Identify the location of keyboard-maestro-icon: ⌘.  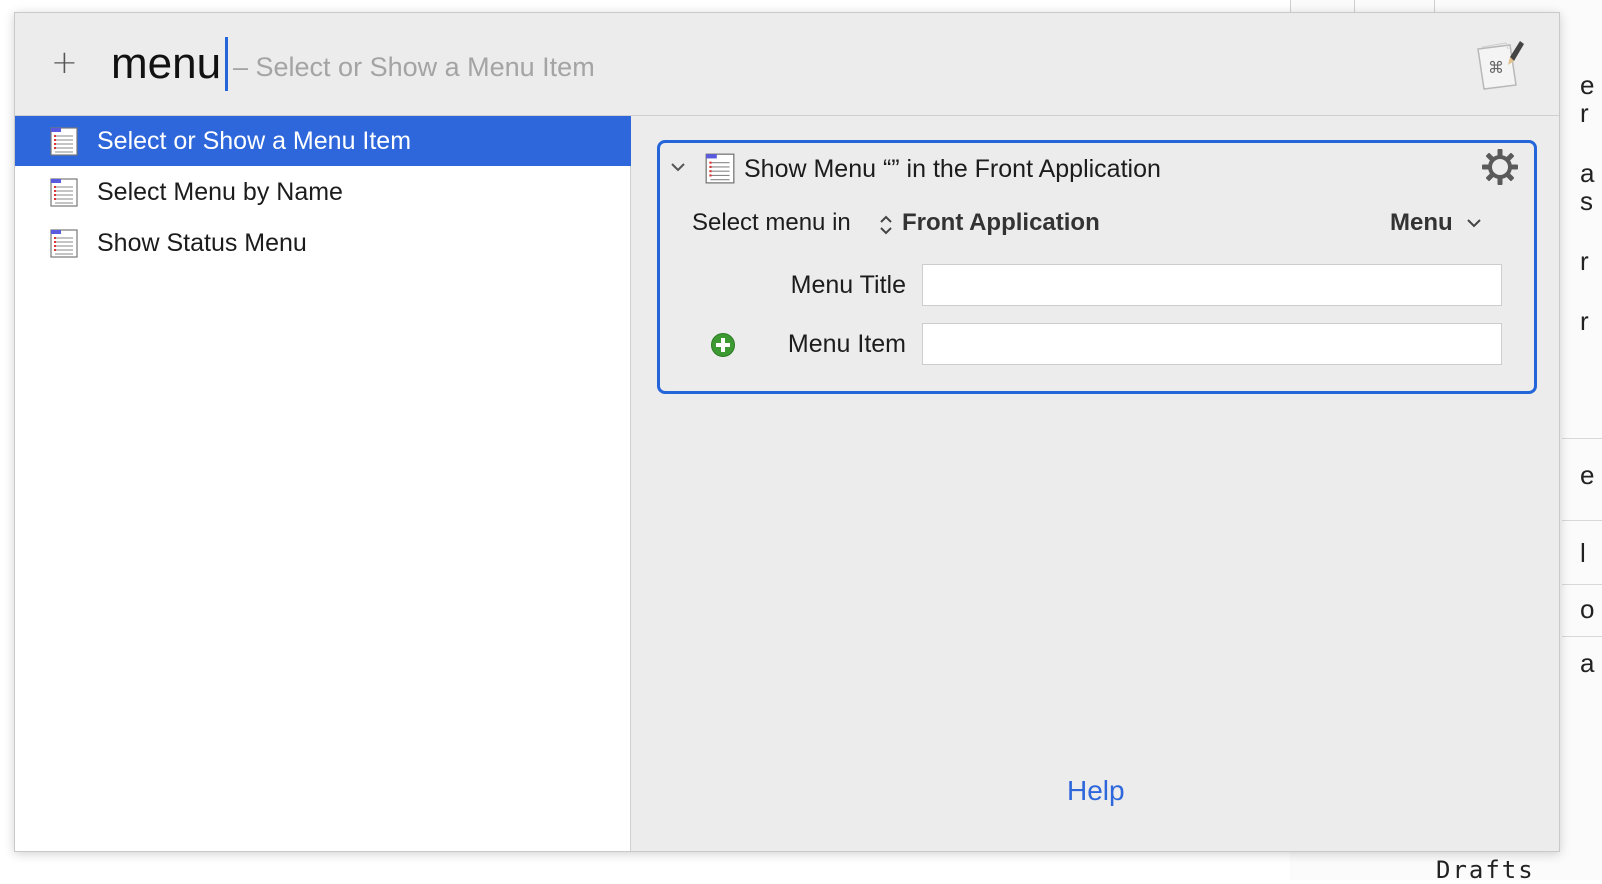
(1500, 65).